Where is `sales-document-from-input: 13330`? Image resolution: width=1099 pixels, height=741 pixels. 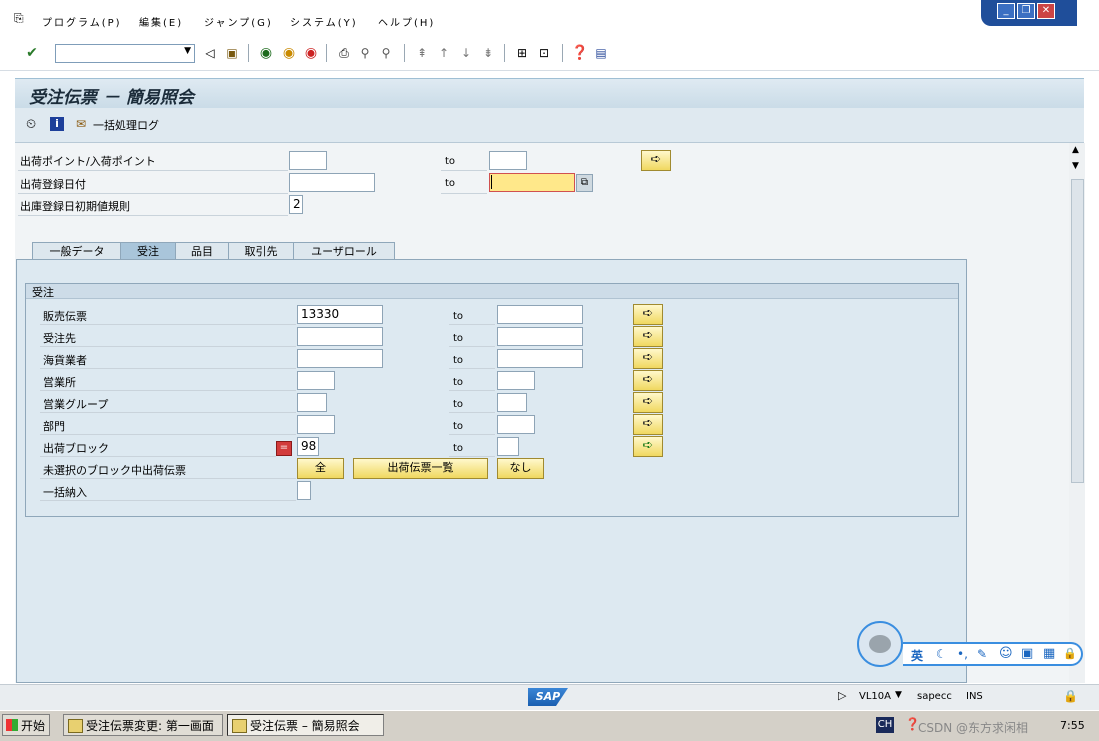
sales-document-from-input: 13330 is located at coordinates (340, 314).